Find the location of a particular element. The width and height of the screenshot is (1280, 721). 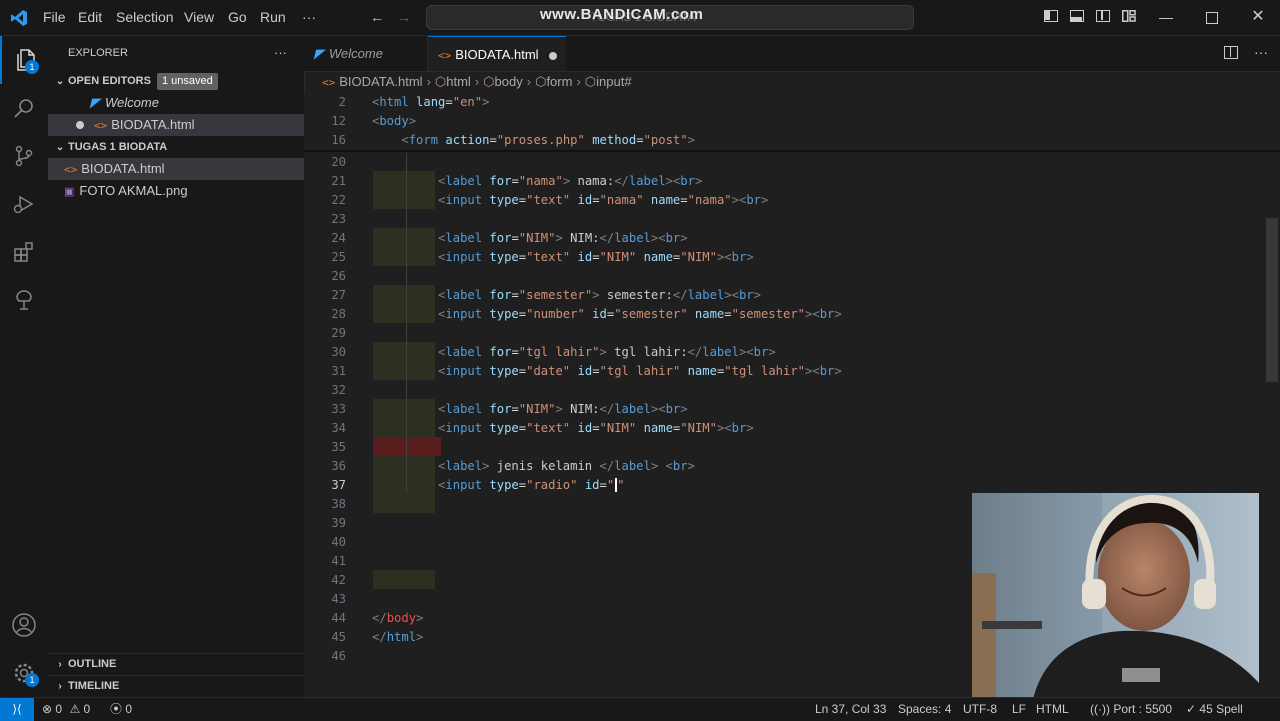

live-server-port: ((·)) Port : 5500 is located at coordinates (1131, 709).